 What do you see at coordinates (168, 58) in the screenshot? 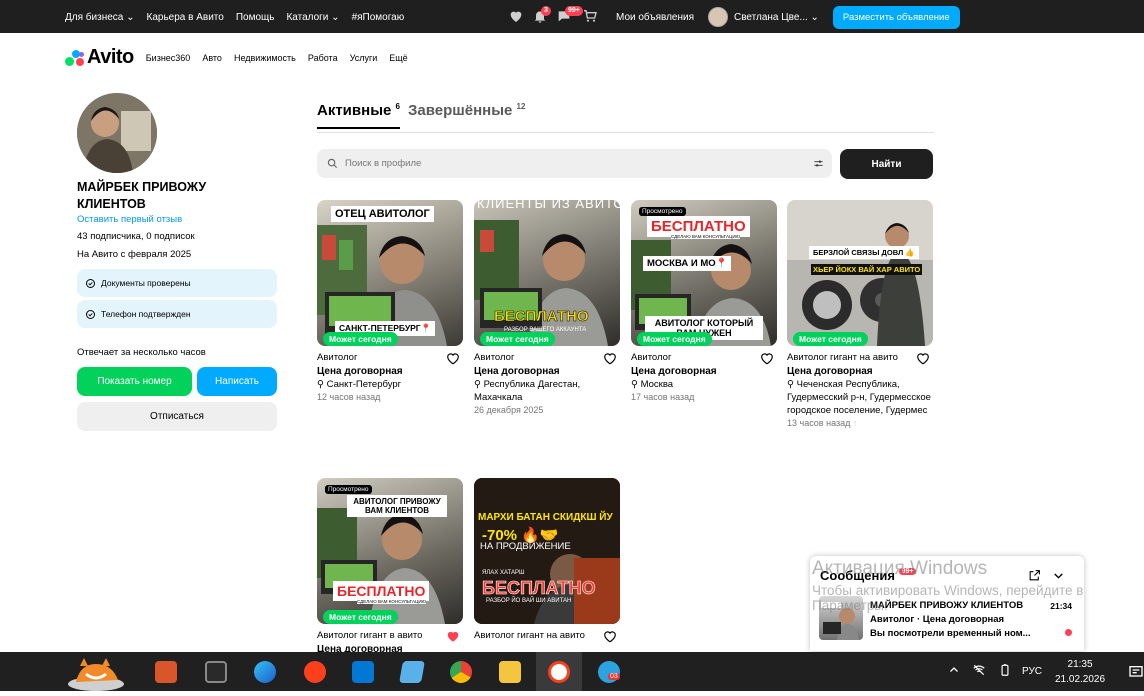
I see `cat-business360: Бизнес360` at bounding box center [168, 58].